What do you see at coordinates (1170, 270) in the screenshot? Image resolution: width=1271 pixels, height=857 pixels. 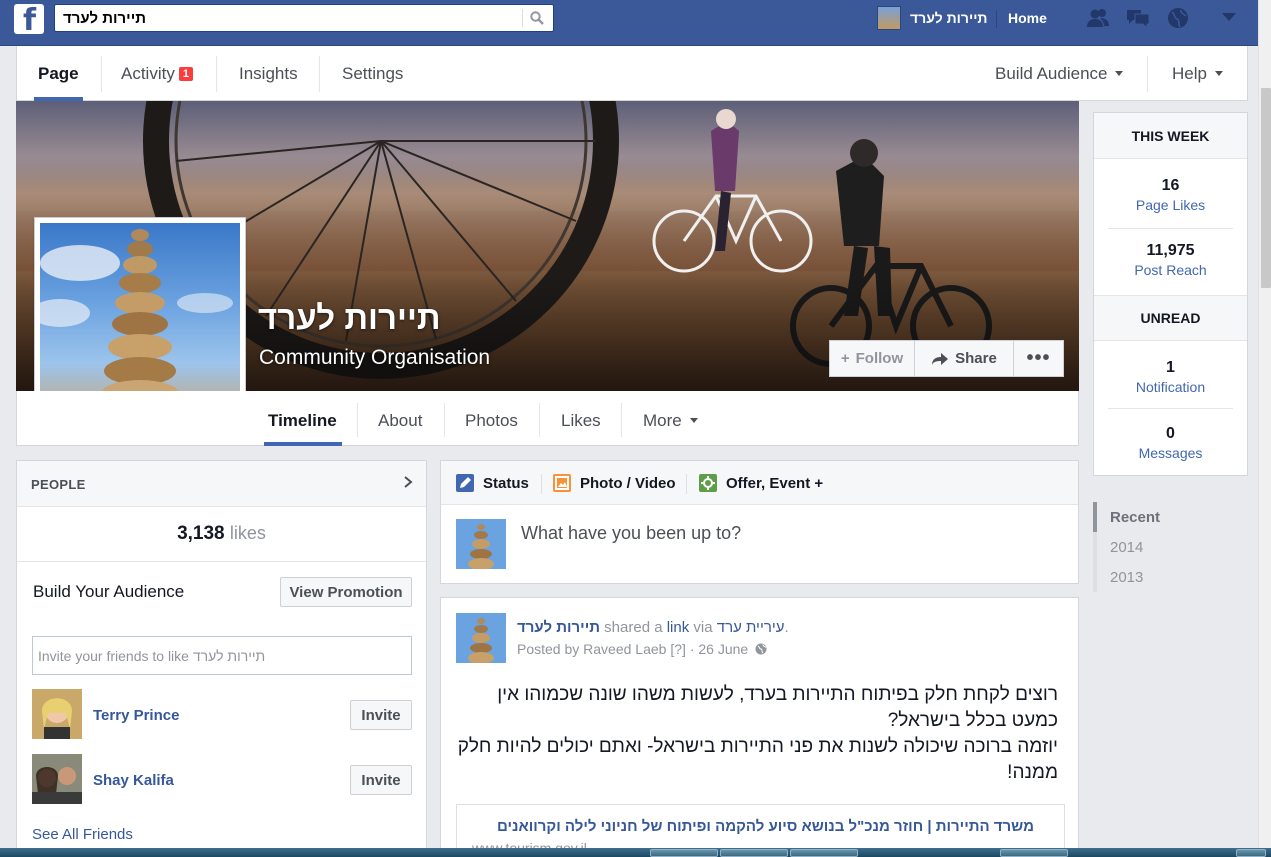 I see `post-reach-link: Post Reach` at bounding box center [1170, 270].